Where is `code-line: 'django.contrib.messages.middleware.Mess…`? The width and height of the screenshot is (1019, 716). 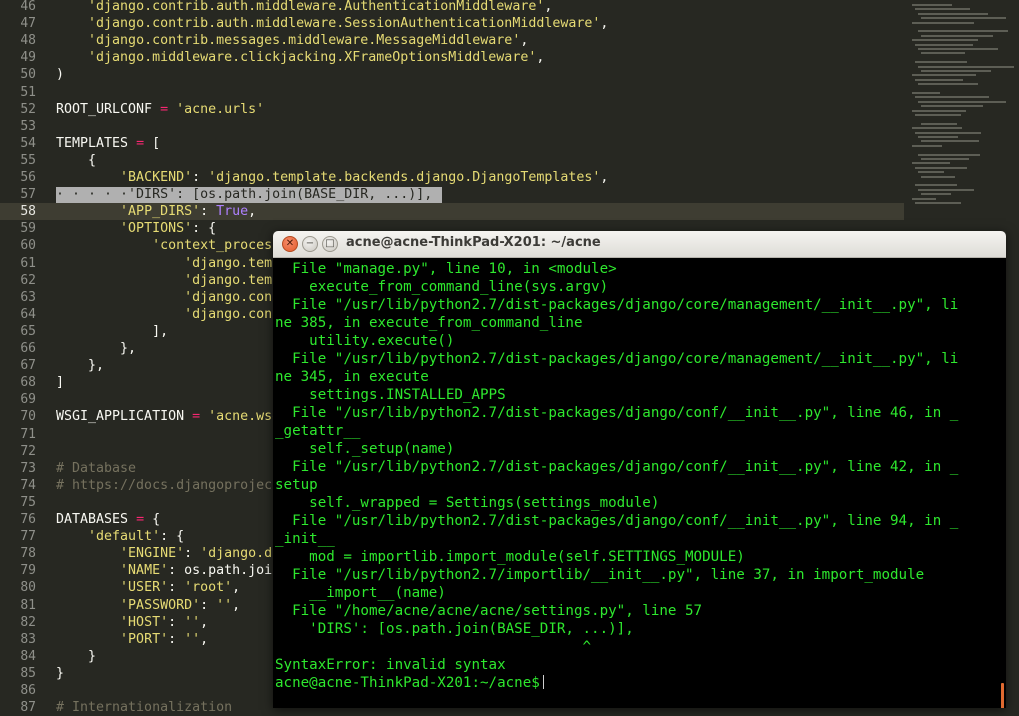
code-line: 'django.contrib.messages.middleware.Mess… is located at coordinates (292, 40).